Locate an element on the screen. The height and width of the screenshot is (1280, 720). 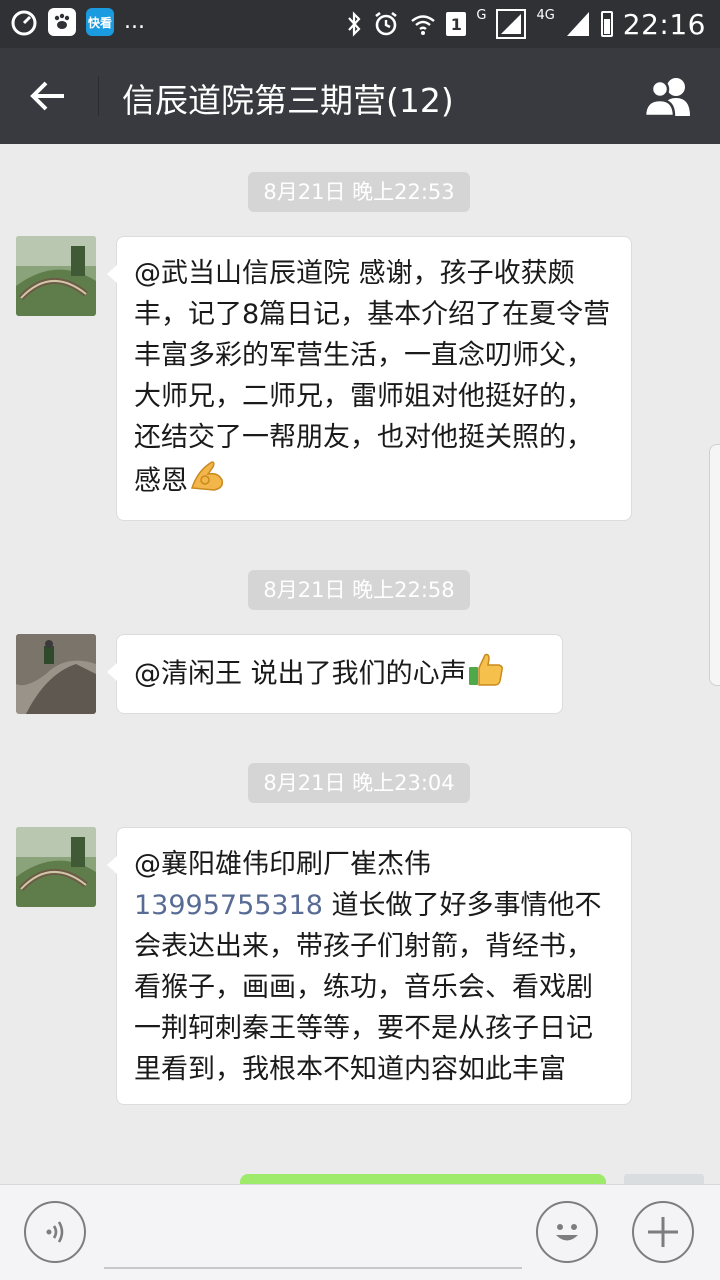
network-type-label-2: 4G is located at coordinates (545, 15).